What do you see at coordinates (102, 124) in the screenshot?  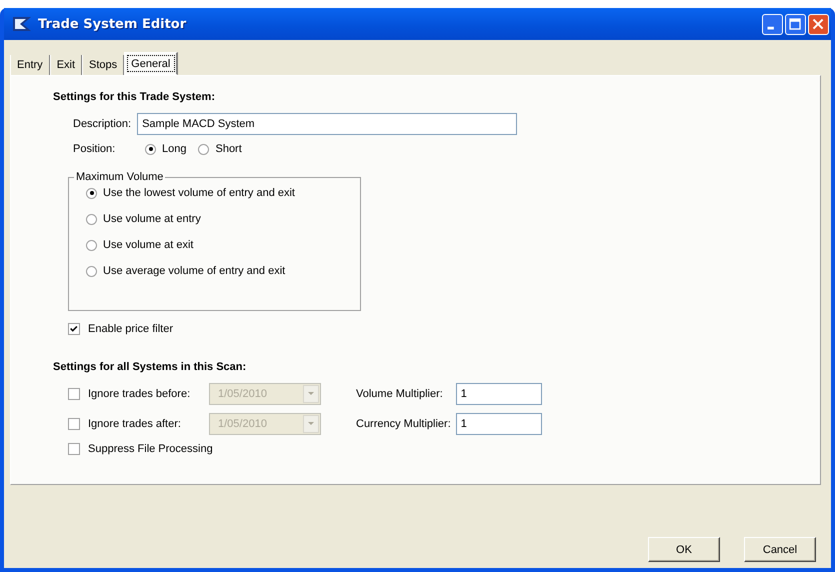 I see `field-label: Description:` at bounding box center [102, 124].